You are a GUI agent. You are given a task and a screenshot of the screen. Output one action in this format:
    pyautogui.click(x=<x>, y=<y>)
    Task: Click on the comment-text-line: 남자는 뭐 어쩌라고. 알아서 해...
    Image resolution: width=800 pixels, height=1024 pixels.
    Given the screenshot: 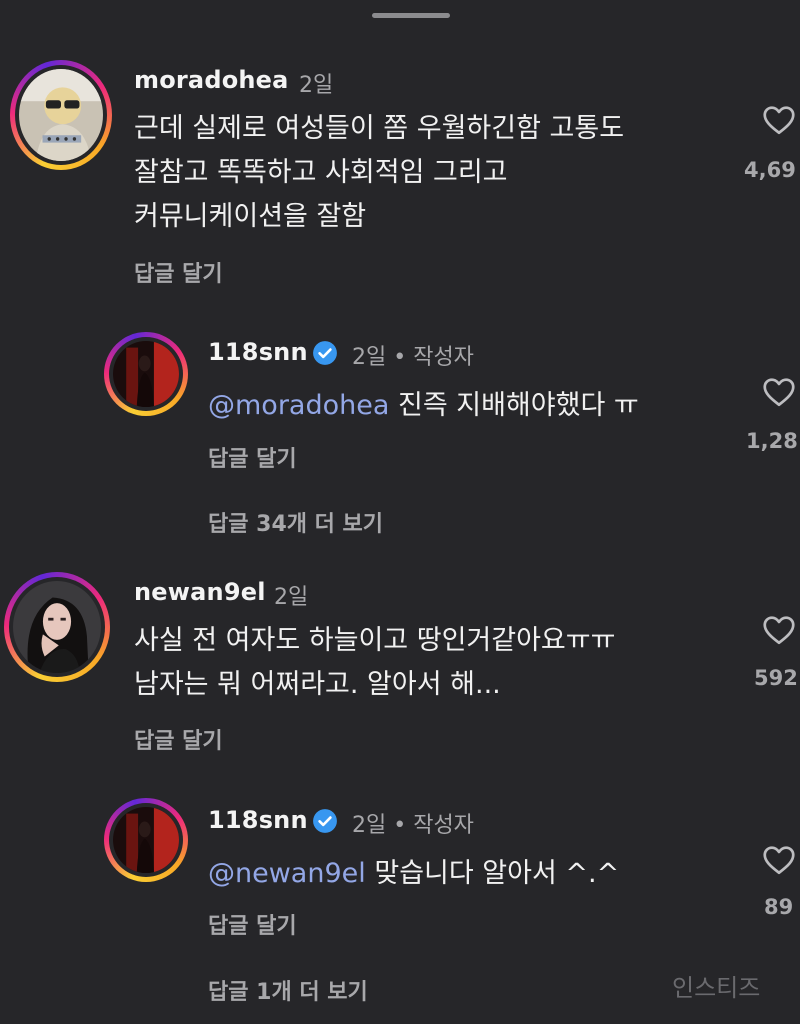 What is the action you would take?
    pyautogui.click(x=317, y=684)
    